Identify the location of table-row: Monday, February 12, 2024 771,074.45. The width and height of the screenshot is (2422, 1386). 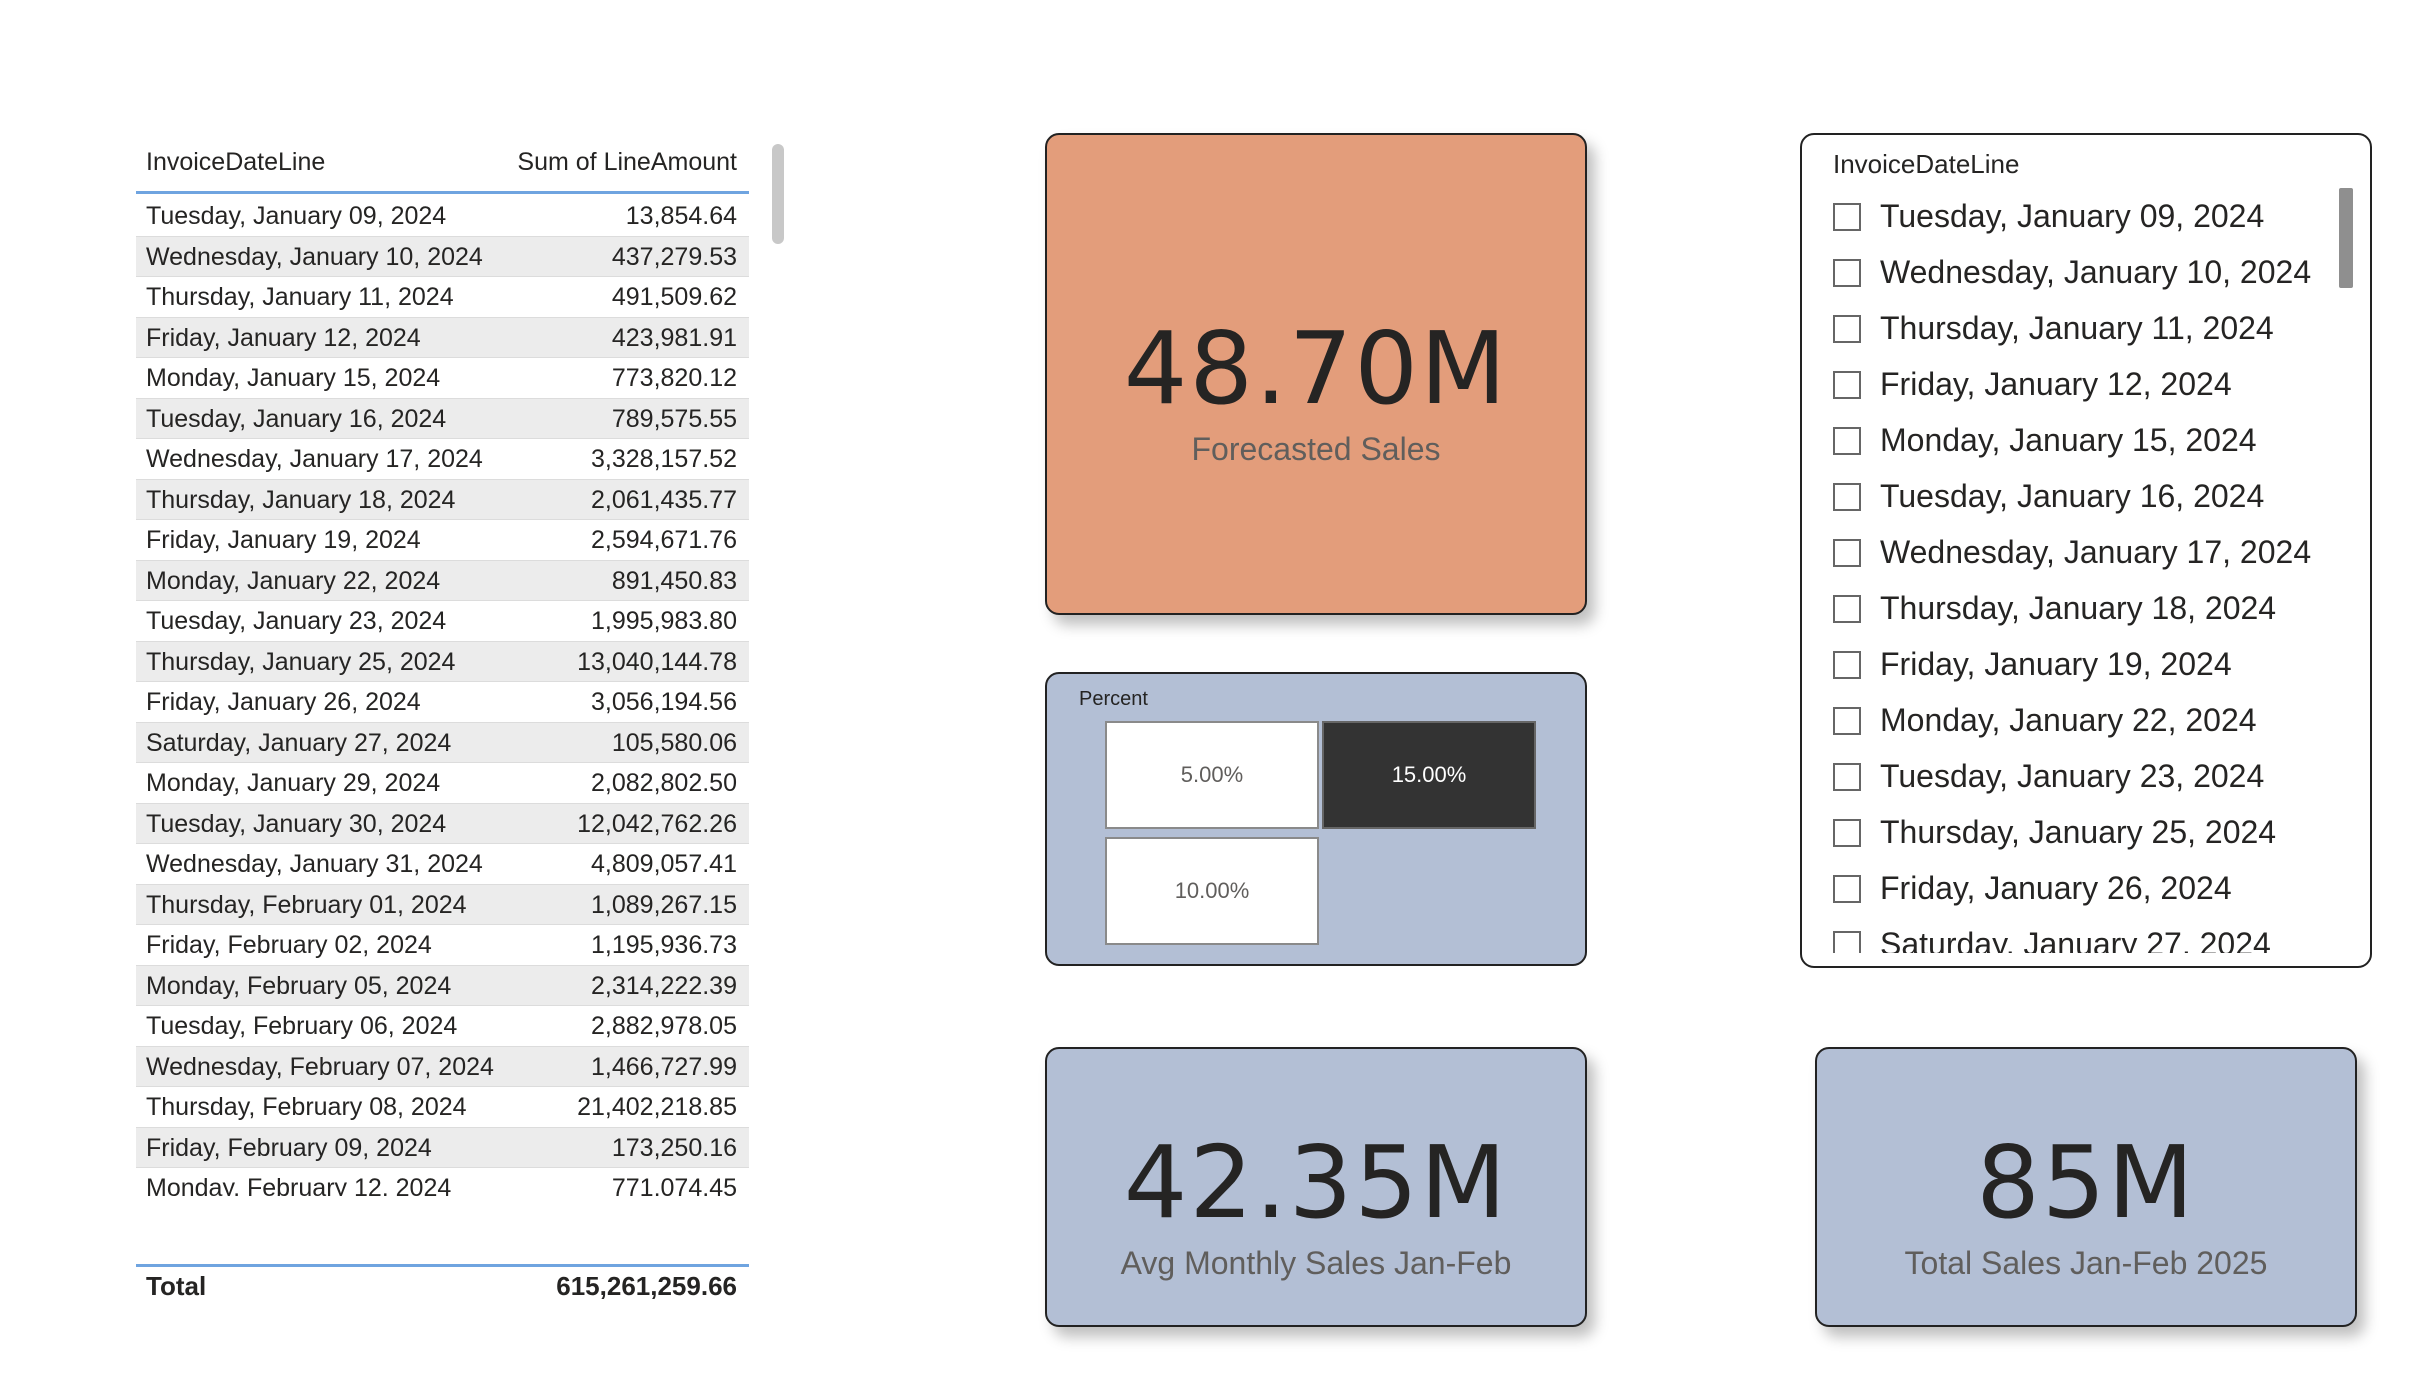
(442, 1182).